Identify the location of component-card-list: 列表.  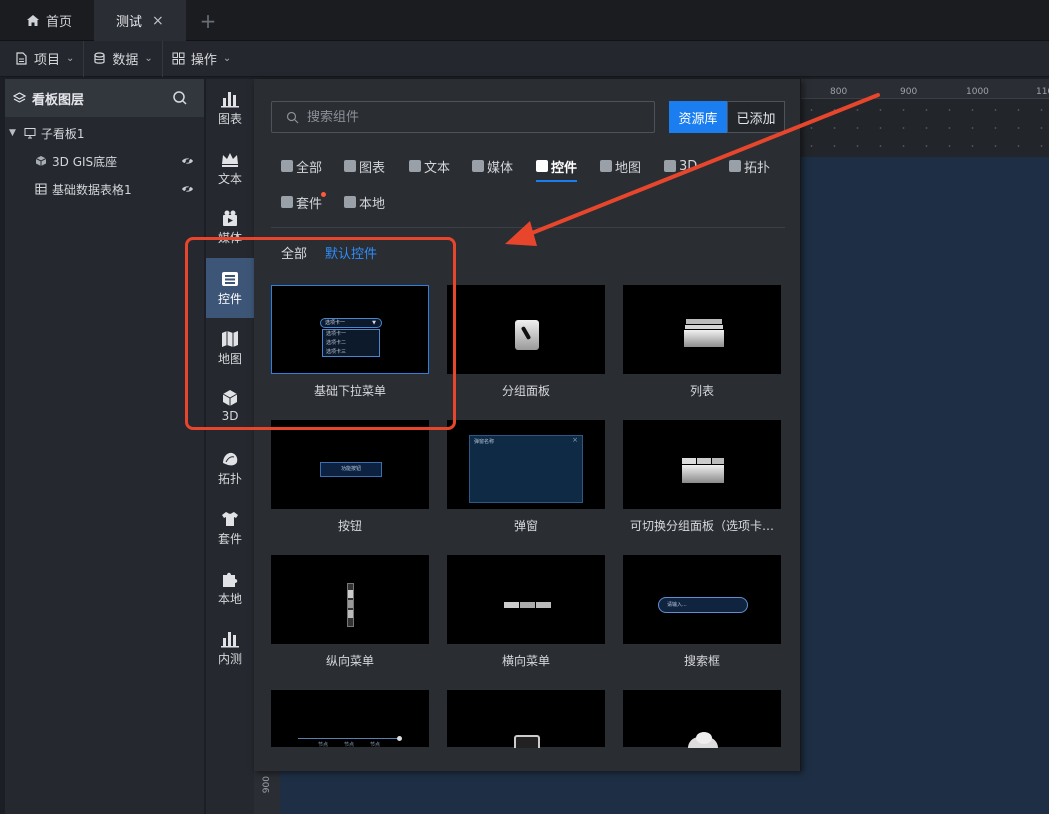
(703, 342).